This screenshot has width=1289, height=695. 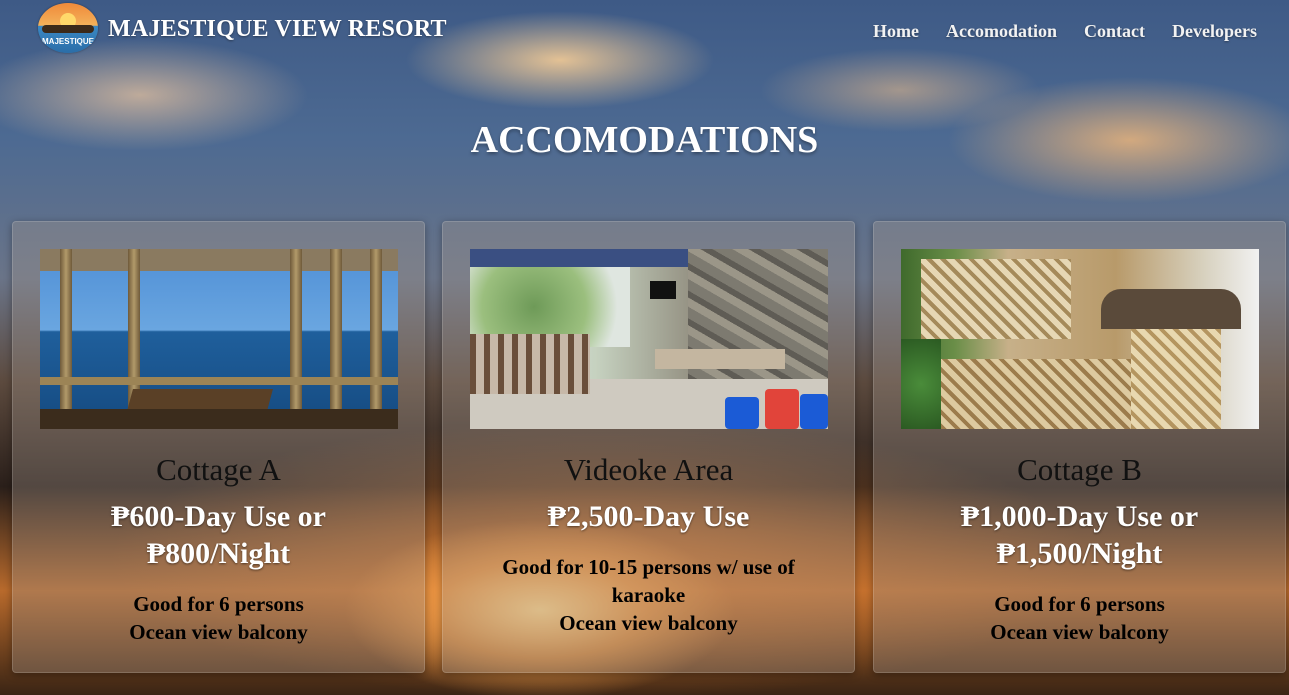 What do you see at coordinates (1001, 31) in the screenshot?
I see `nav-item-accomodation: Accomodation` at bounding box center [1001, 31].